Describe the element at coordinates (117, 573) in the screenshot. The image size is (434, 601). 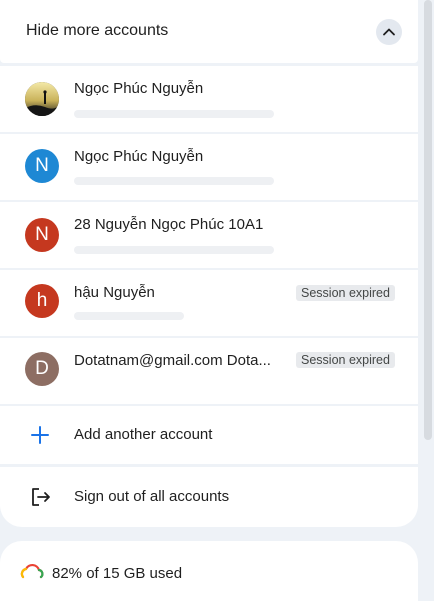
I see `storage-usage-text: 82% of 15 GB used` at that location.